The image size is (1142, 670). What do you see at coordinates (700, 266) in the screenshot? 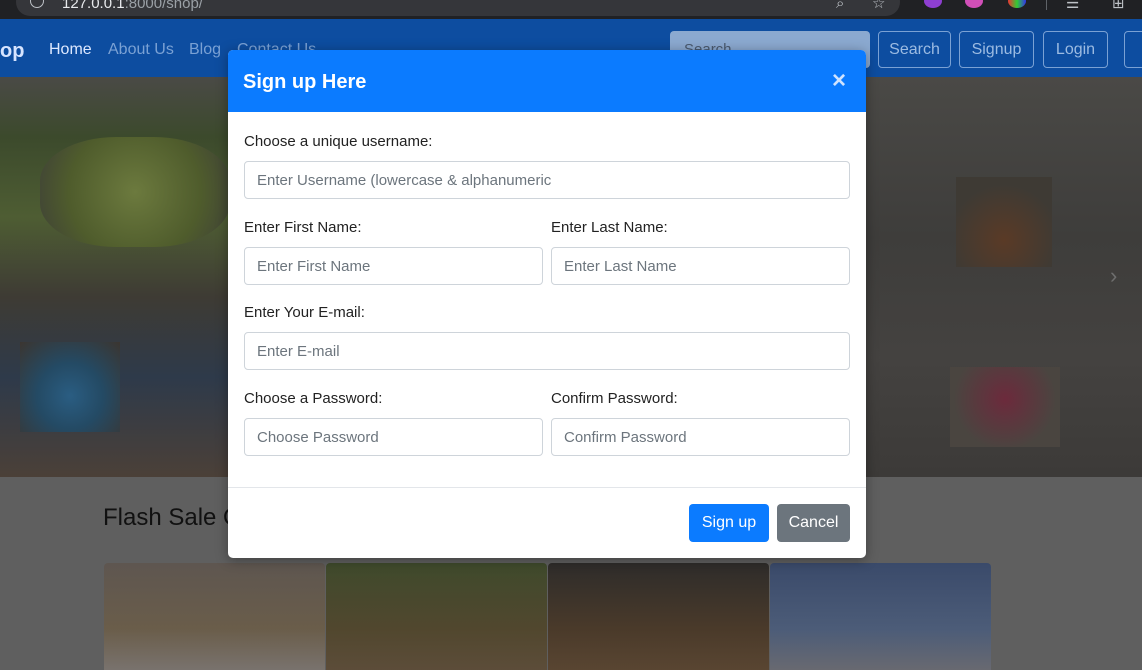
I see `last-name-input` at bounding box center [700, 266].